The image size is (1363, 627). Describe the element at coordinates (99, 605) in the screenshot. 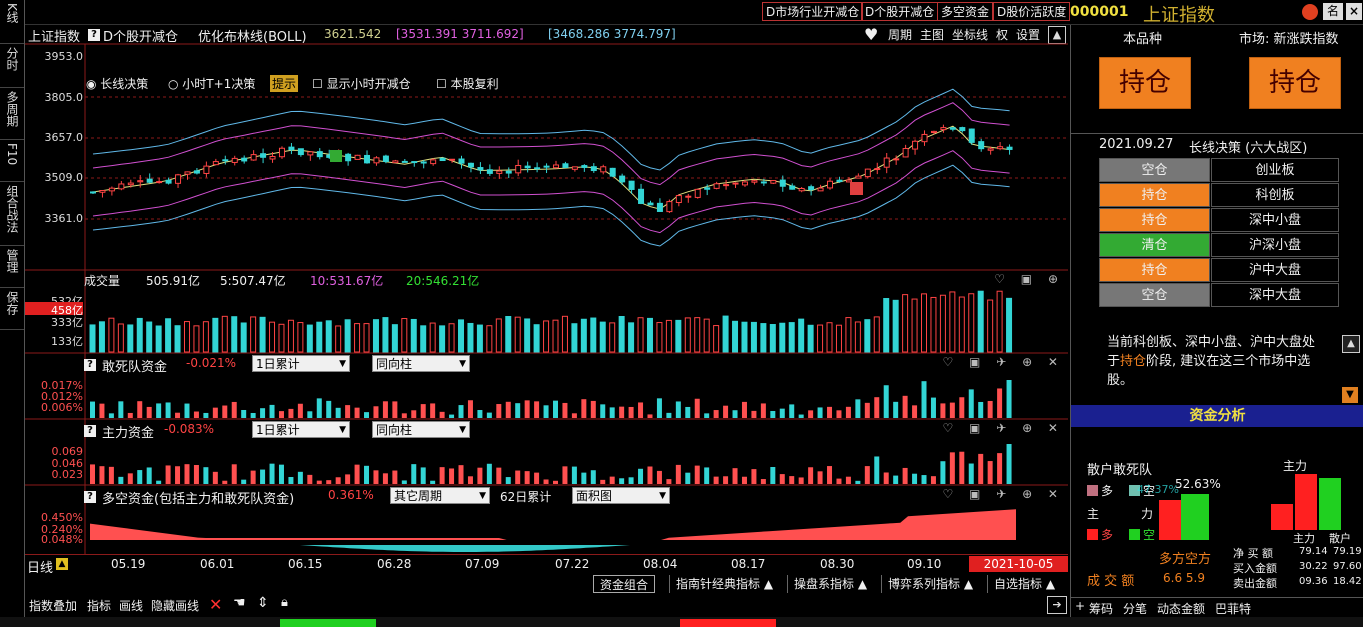

I see `indicator-button: 指标` at that location.